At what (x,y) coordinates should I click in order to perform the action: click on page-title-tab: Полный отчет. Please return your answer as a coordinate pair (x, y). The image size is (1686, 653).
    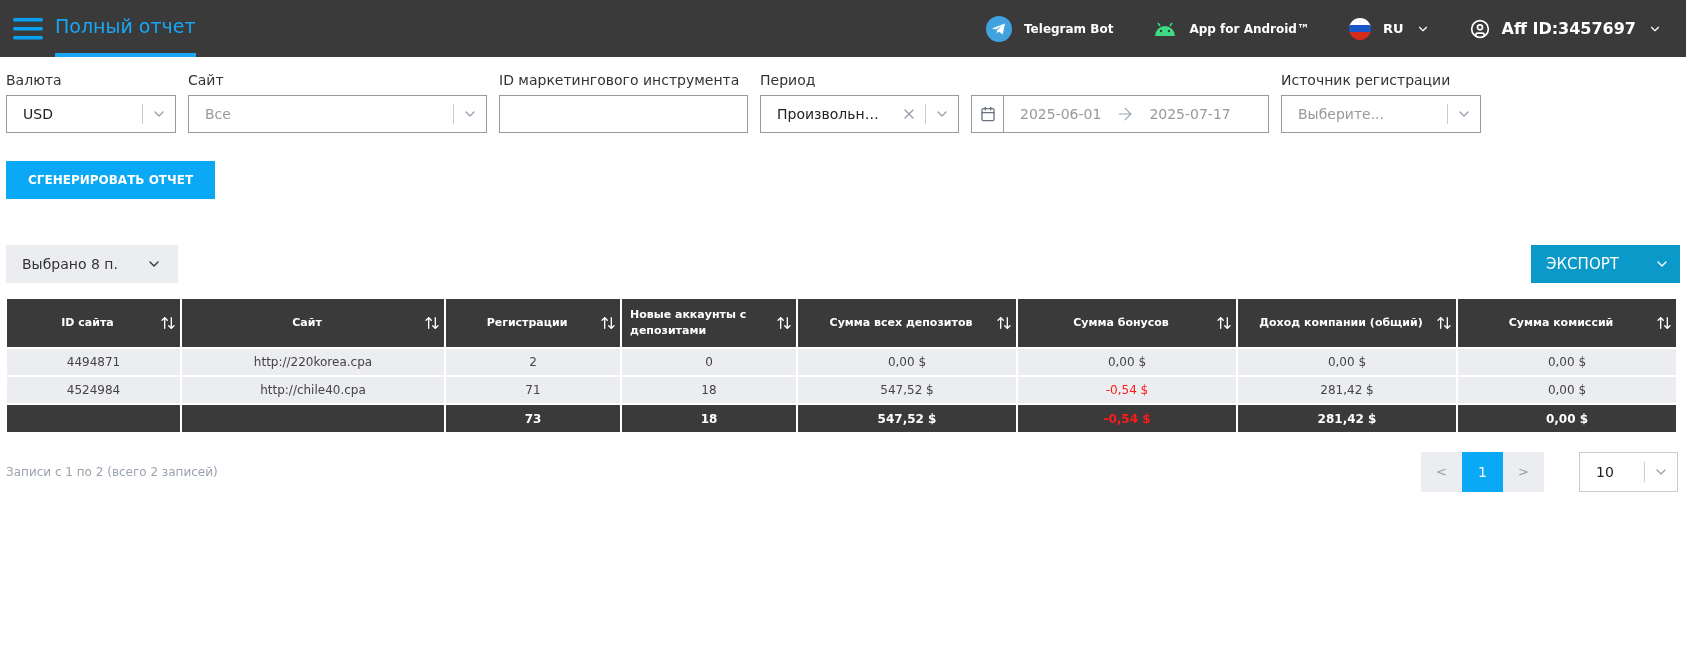
    Looking at the image, I should click on (125, 28).